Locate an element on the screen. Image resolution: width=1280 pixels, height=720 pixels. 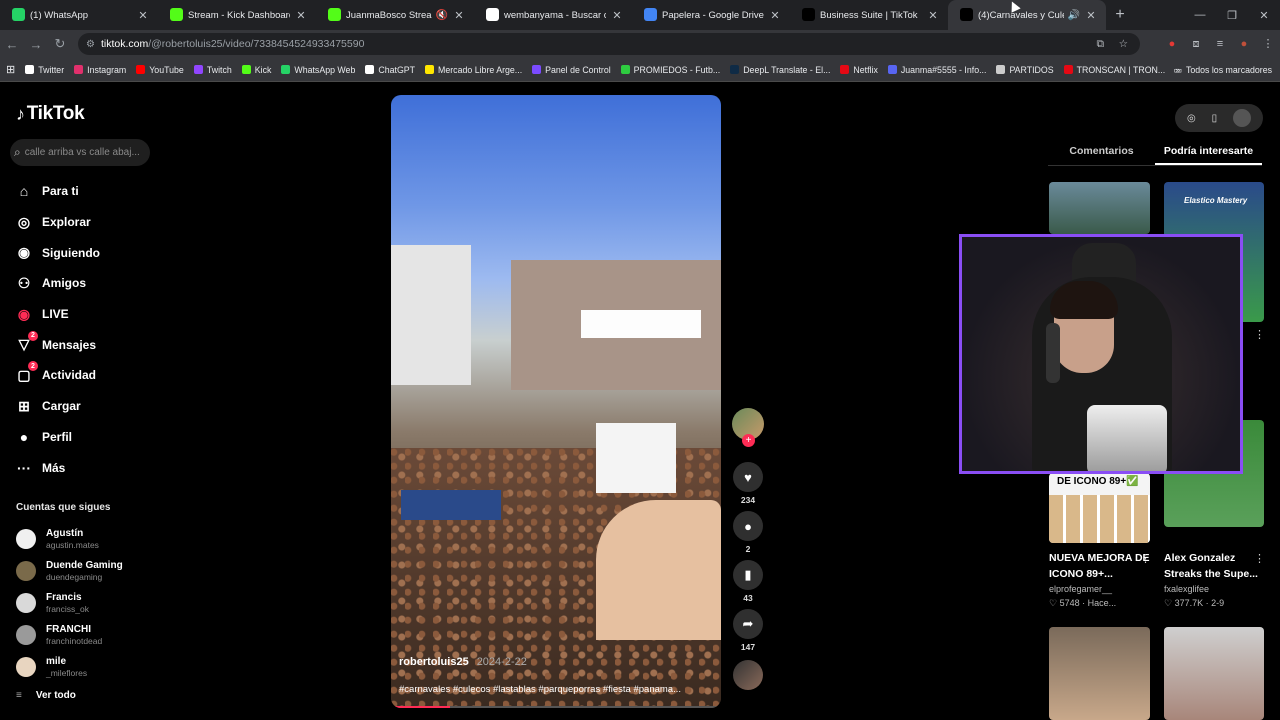
nav-item: ⊞ Cargar is located at coordinates (89, 406).